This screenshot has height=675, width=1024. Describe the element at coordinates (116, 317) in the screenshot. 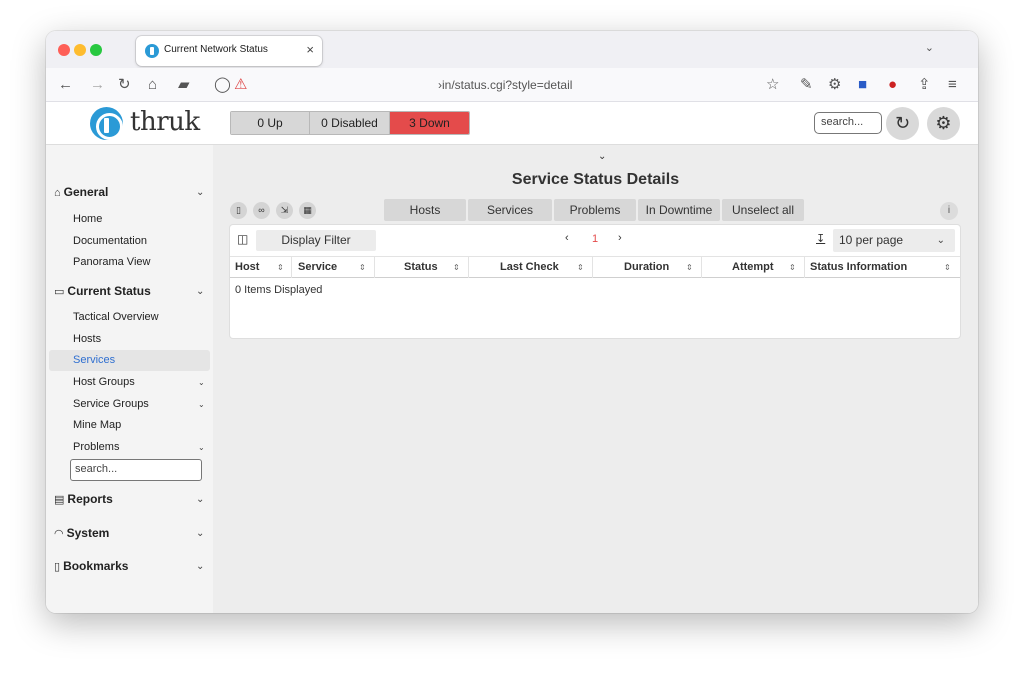

I see `sidebar-item-tactical-overview: Tactical Overview` at that location.